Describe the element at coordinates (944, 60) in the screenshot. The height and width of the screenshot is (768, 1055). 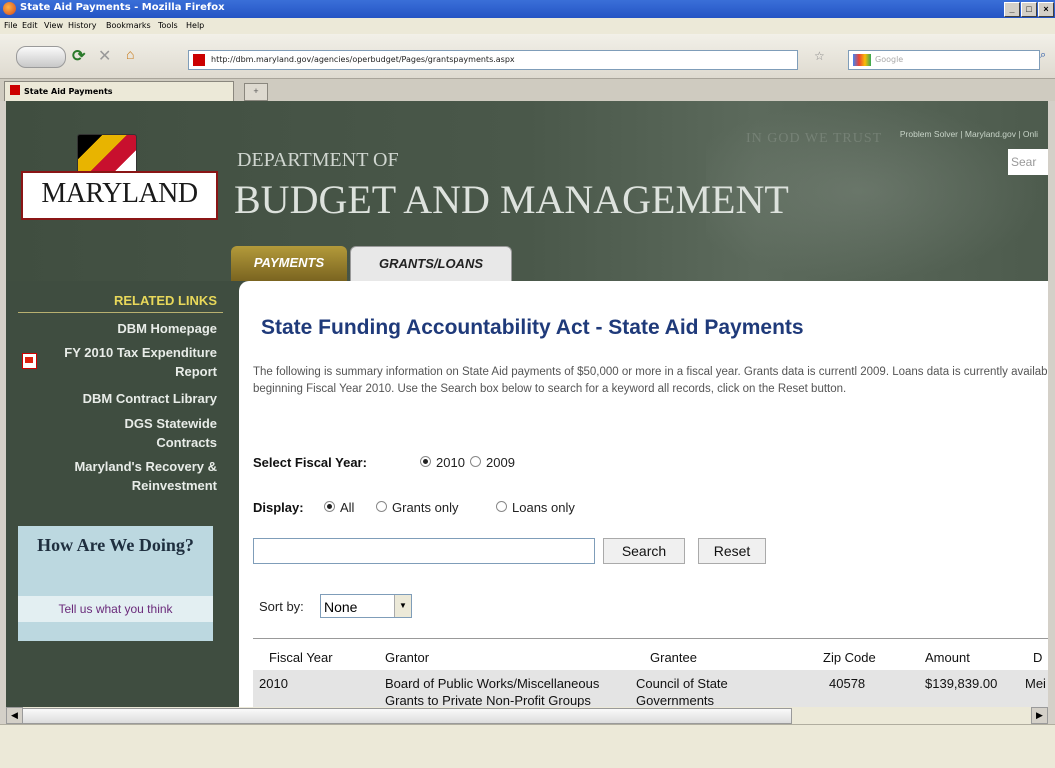
I see `browser-search-field: Google` at that location.